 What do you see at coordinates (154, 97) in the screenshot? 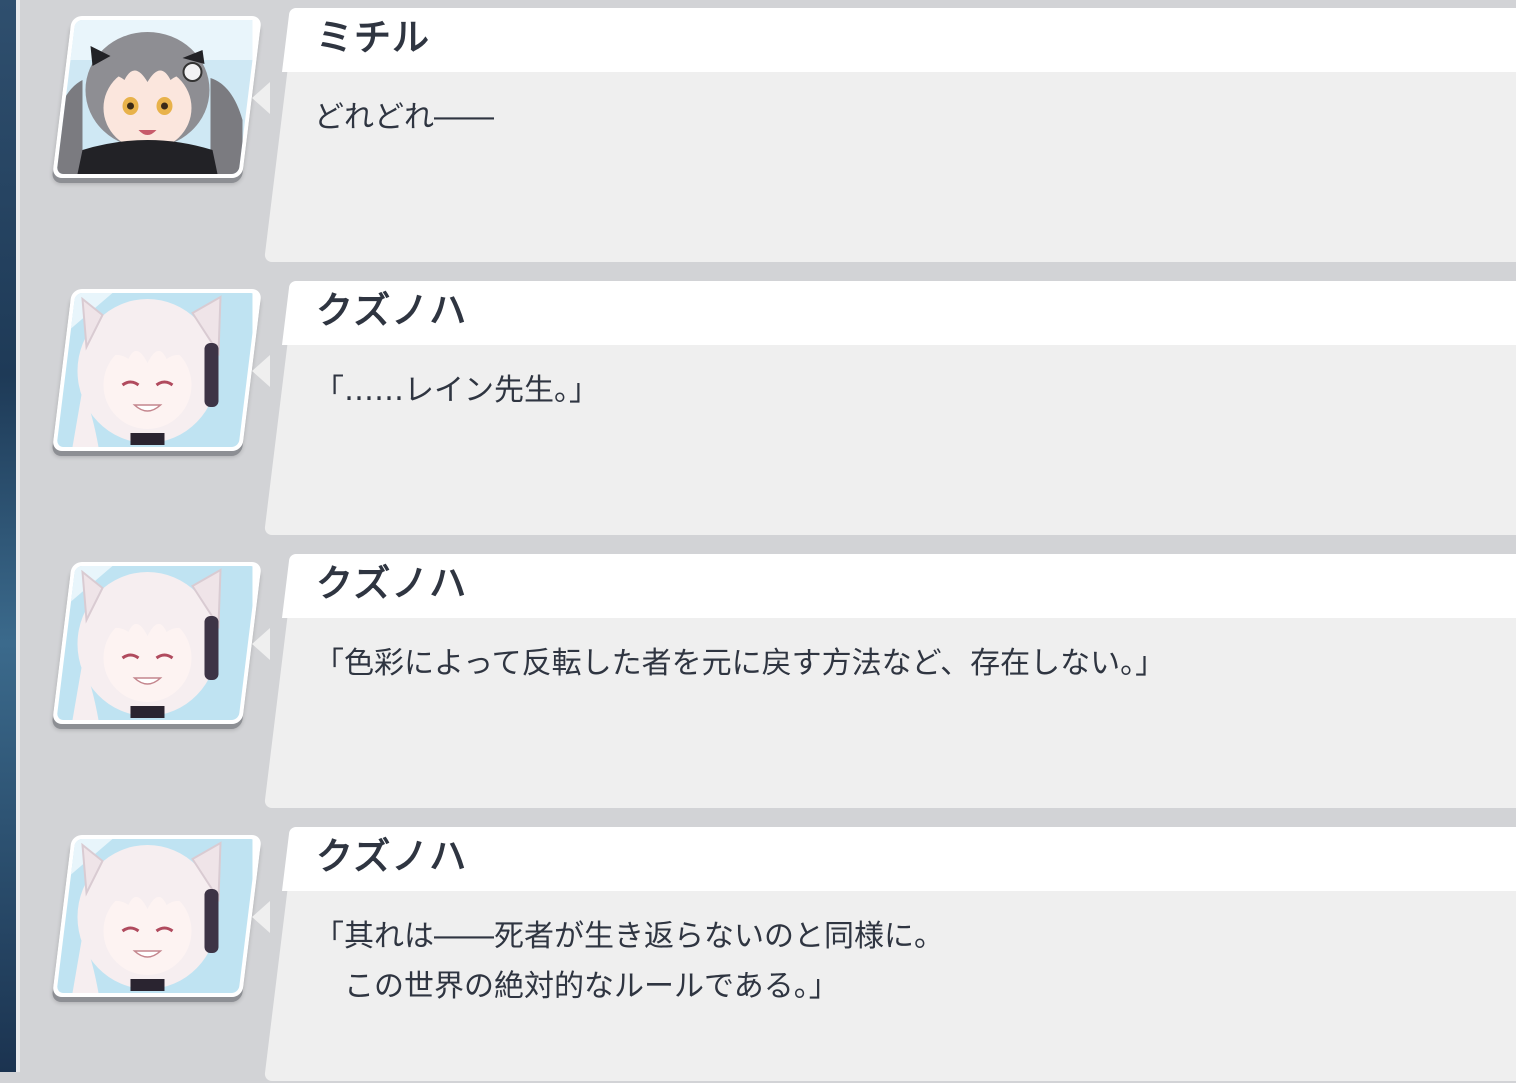
I see `michiru-portrait-icon` at bounding box center [154, 97].